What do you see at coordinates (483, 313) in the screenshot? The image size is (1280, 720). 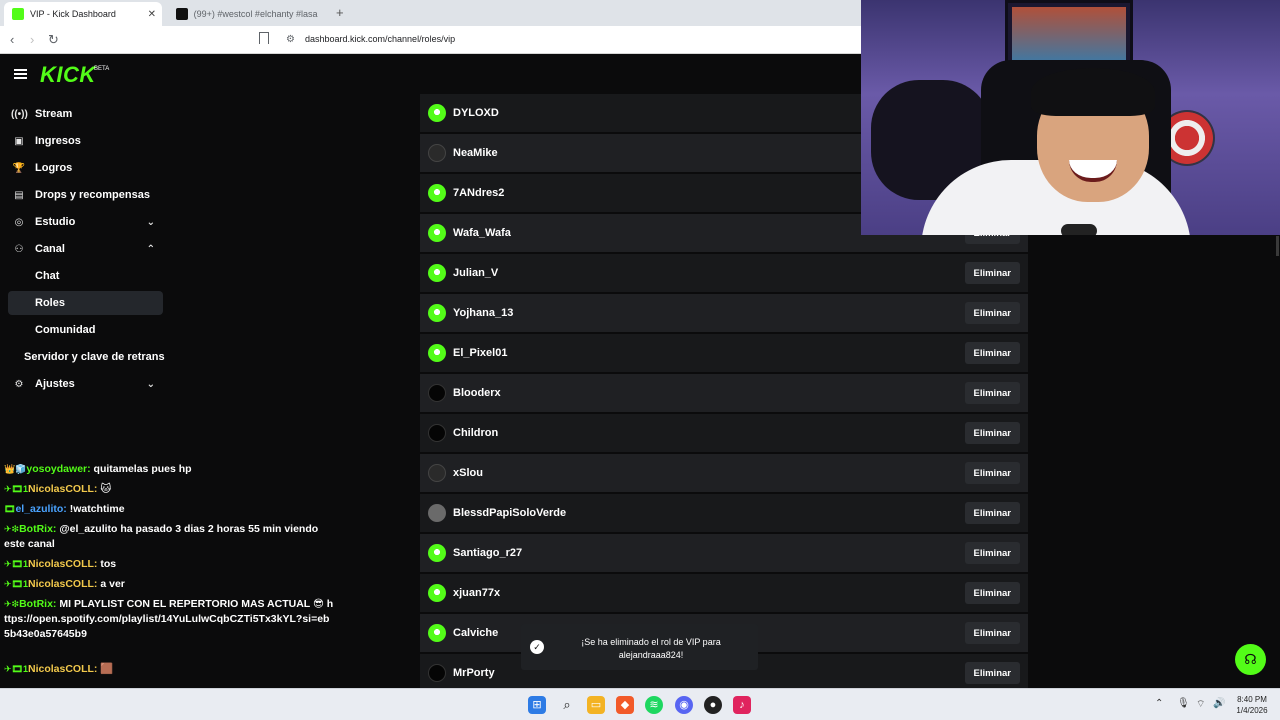 I see `vip-username: Yojhana_13` at bounding box center [483, 313].